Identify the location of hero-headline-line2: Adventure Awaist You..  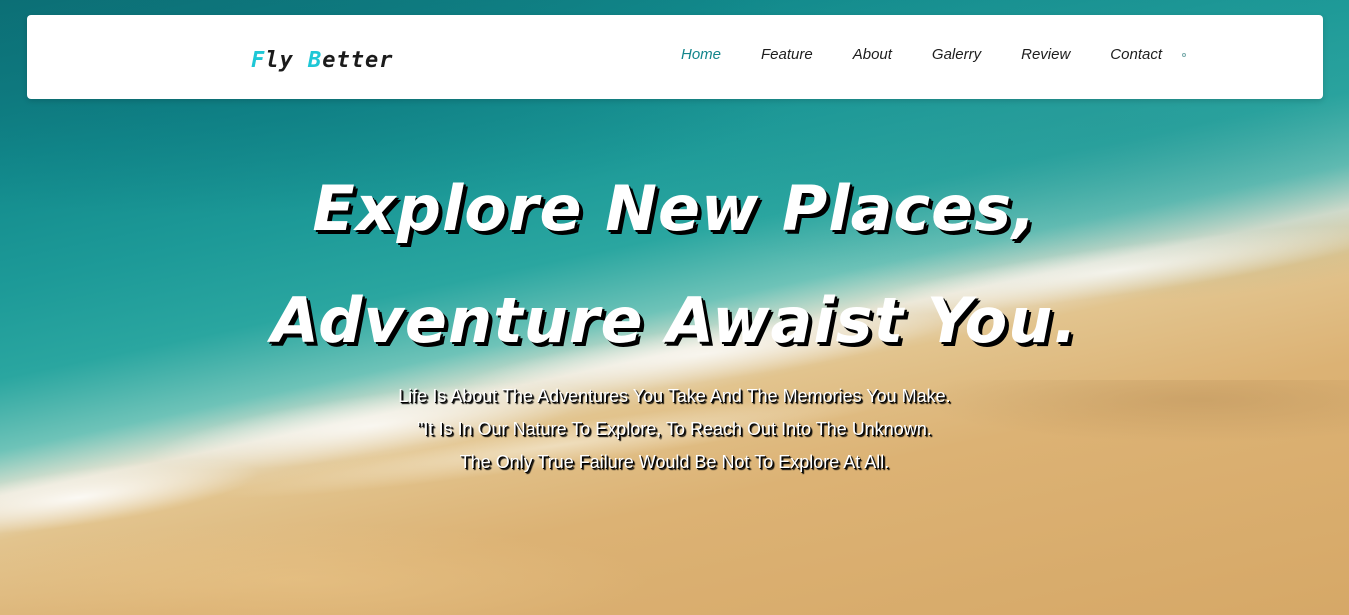
(674, 320).